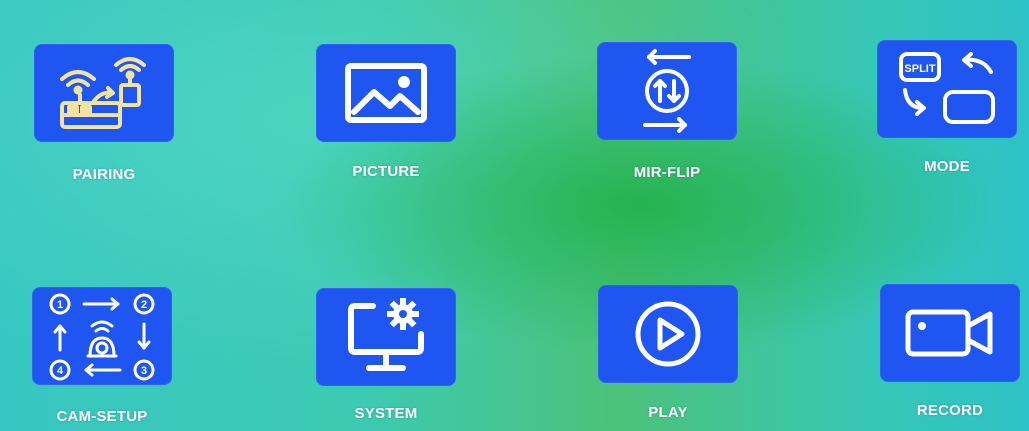 This screenshot has height=431, width=1029. What do you see at coordinates (386, 334) in the screenshot?
I see `system-settings-icon` at bounding box center [386, 334].